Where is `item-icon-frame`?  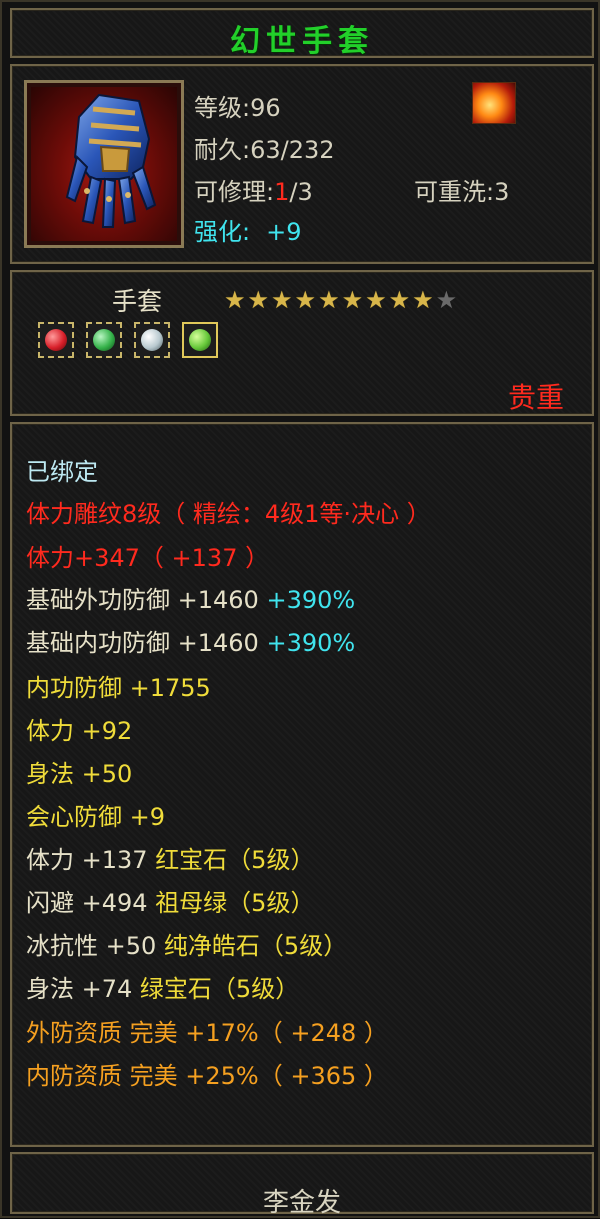 item-icon-frame is located at coordinates (104, 164).